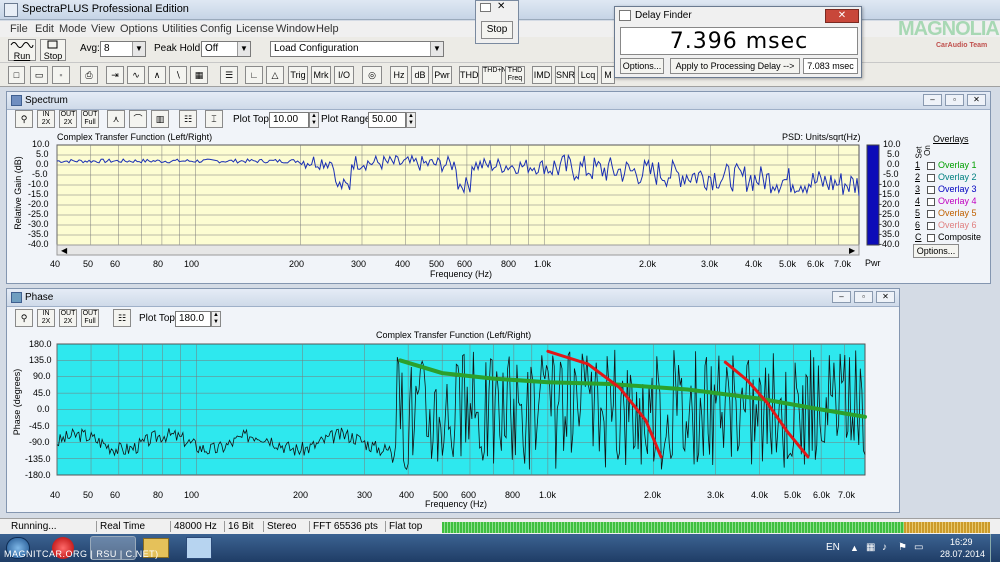 This screenshot has width=1000, height=562. I want to click on power-icon: ▭, so click(918, 547).